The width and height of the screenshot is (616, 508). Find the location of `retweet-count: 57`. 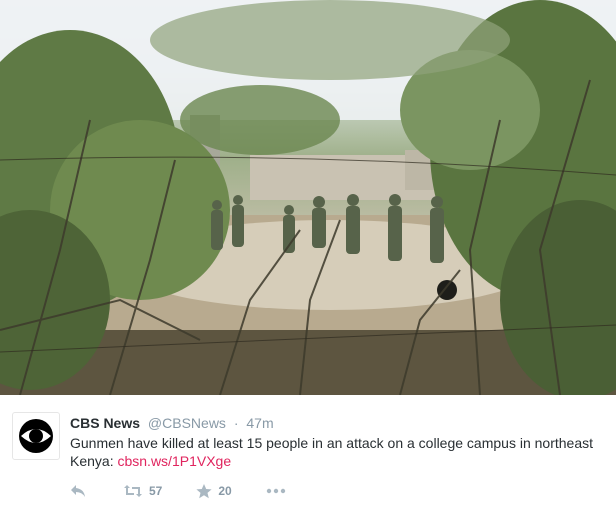

retweet-count: 57 is located at coordinates (156, 491).